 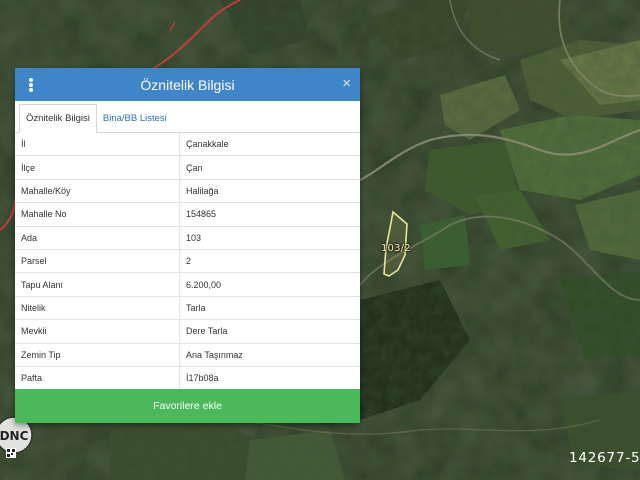 I want to click on attribute-key: İlçe, so click(x=97, y=167).